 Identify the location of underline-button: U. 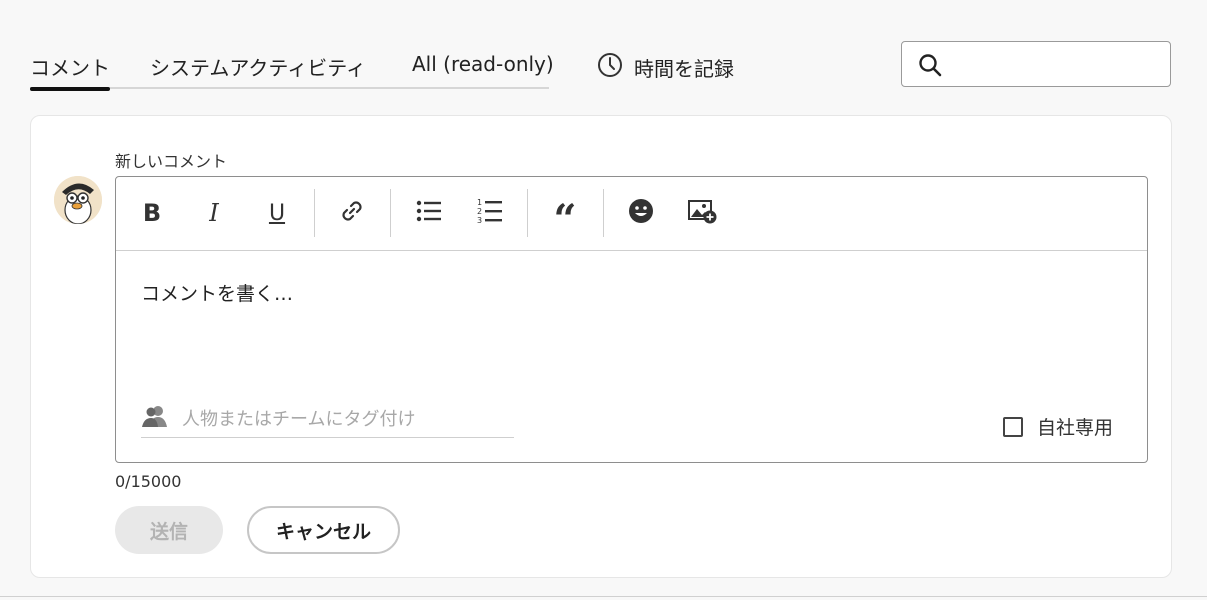
(277, 213).